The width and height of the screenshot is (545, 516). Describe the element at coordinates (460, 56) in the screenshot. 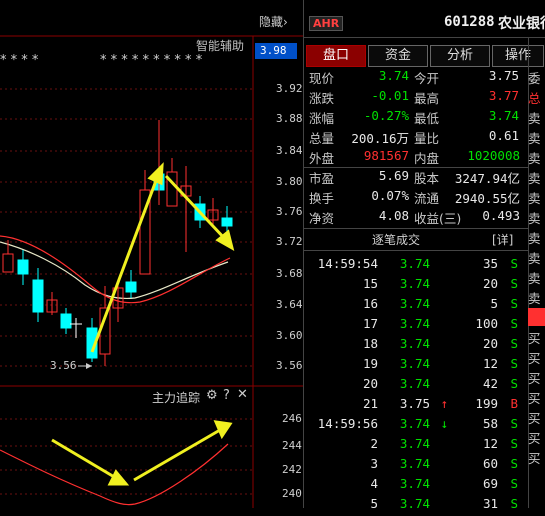

I see `tab-analysis: 分析` at that location.